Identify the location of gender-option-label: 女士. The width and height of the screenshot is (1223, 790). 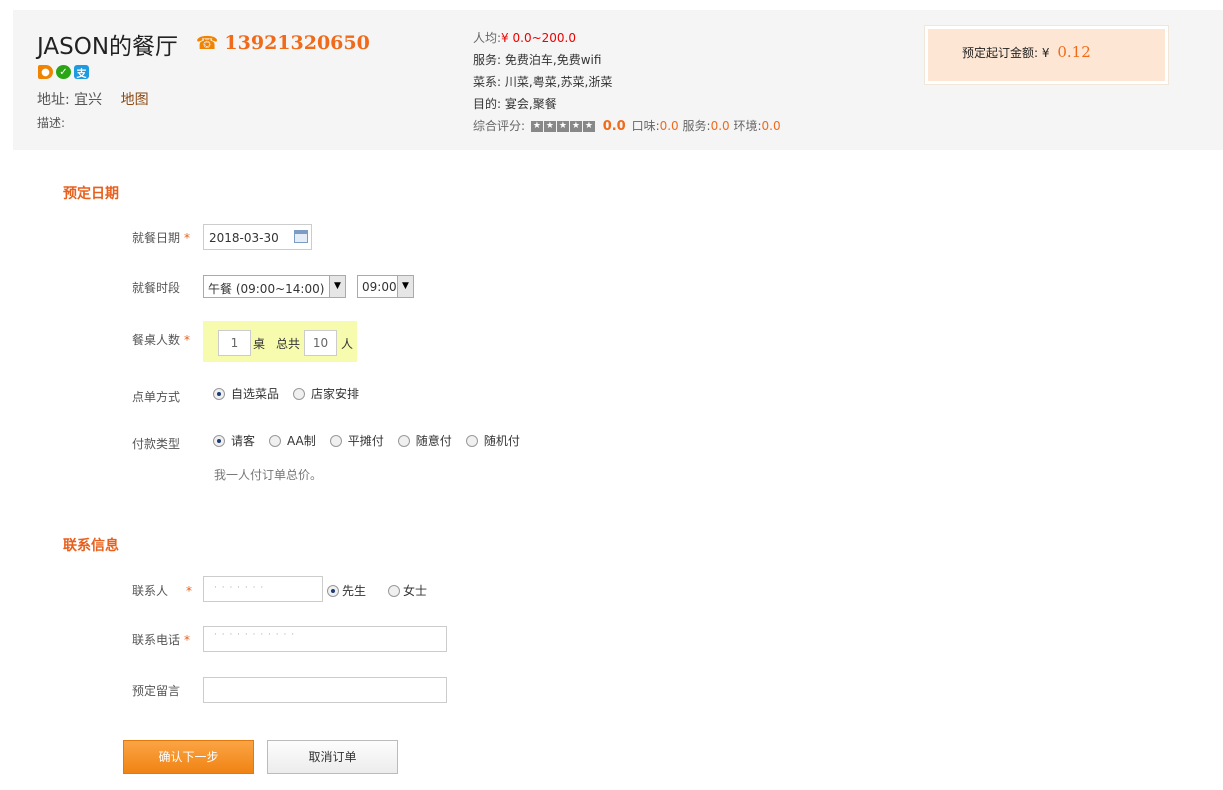
(415, 591).